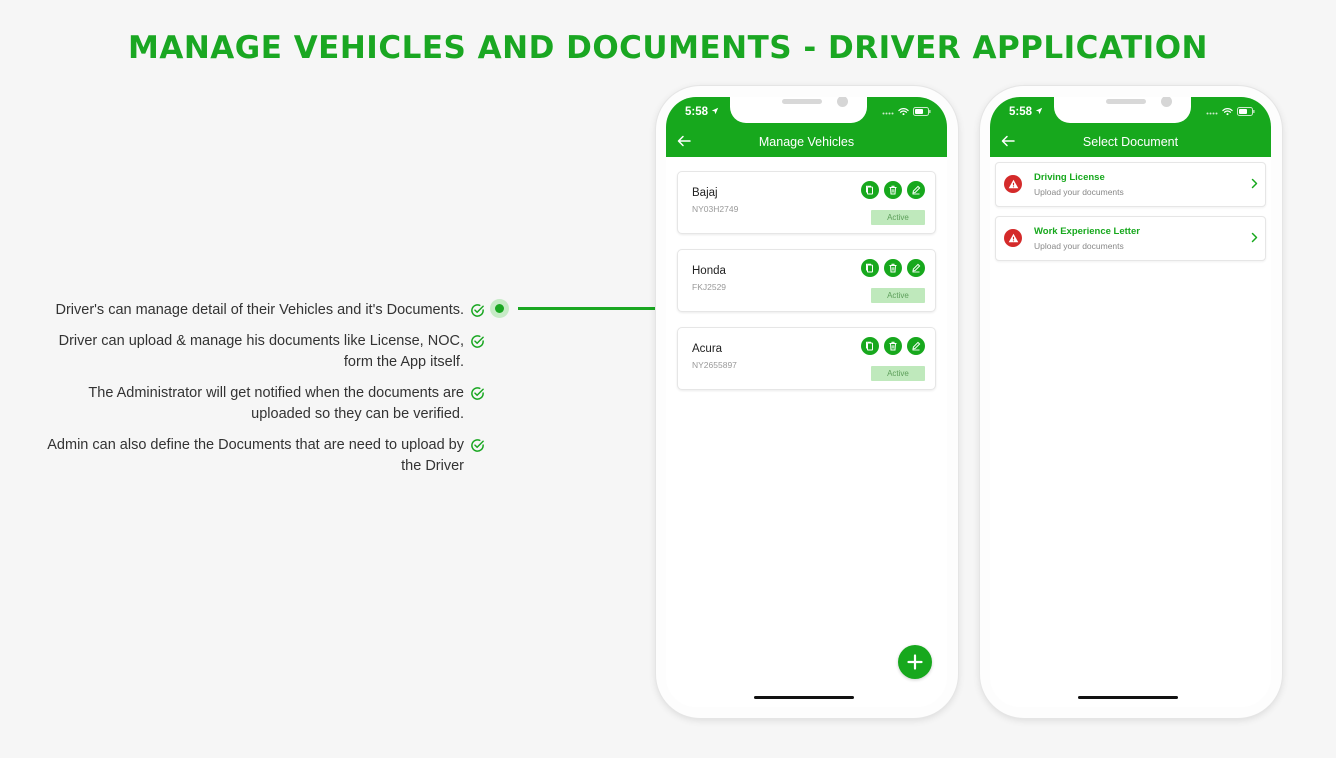  What do you see at coordinates (707, 349) in the screenshot?
I see `vehicle-name: Acura` at bounding box center [707, 349].